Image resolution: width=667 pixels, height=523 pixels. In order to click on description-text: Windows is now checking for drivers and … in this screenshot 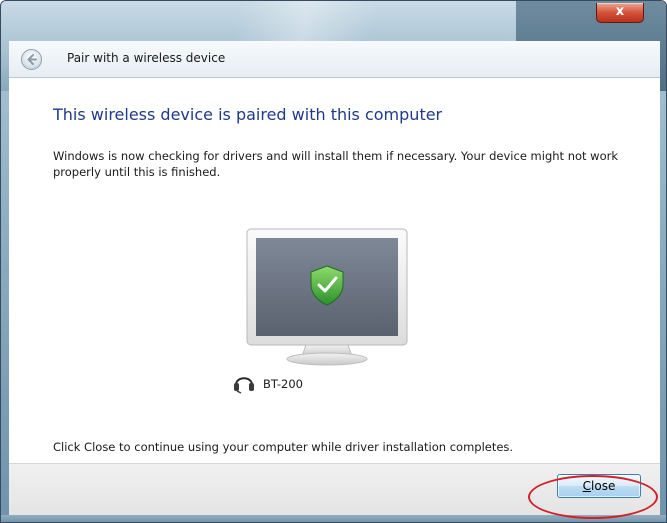, I will do `click(336, 164)`.